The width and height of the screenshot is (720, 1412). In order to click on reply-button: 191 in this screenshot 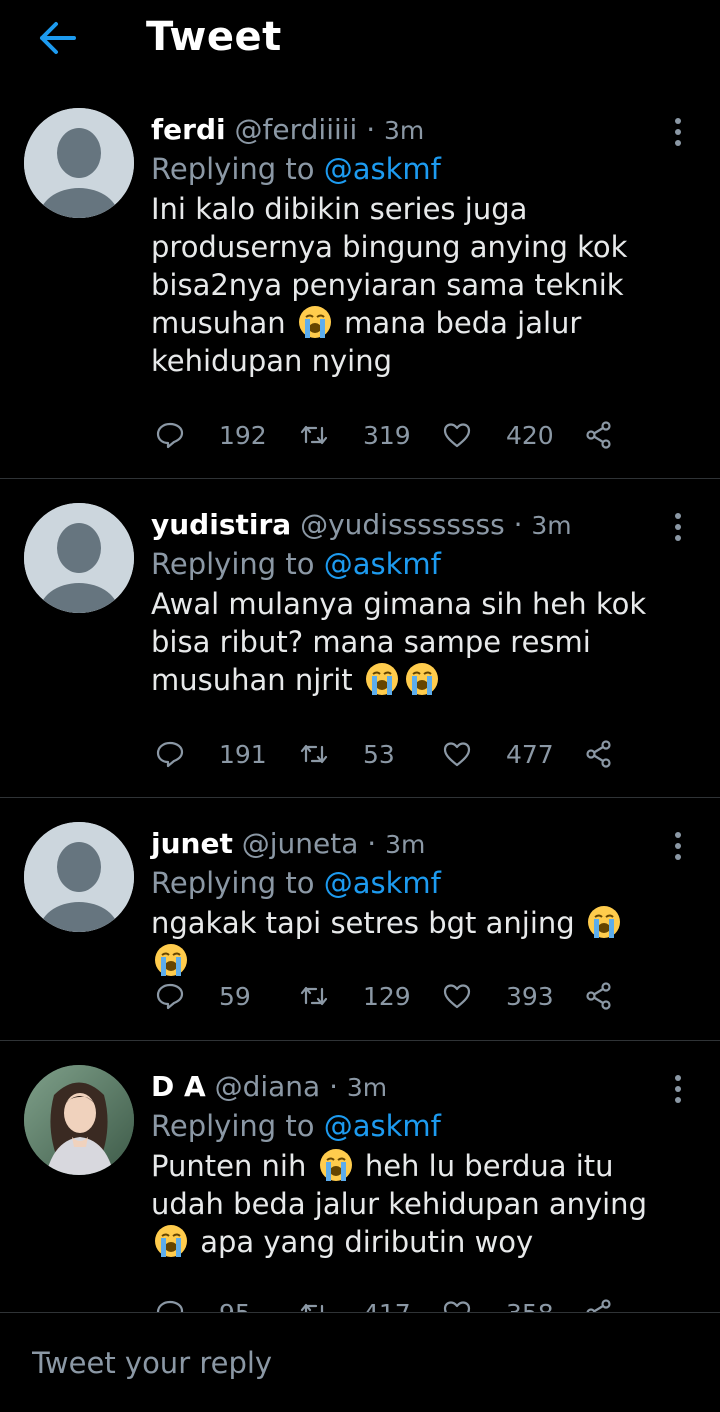, I will do `click(211, 754)`.